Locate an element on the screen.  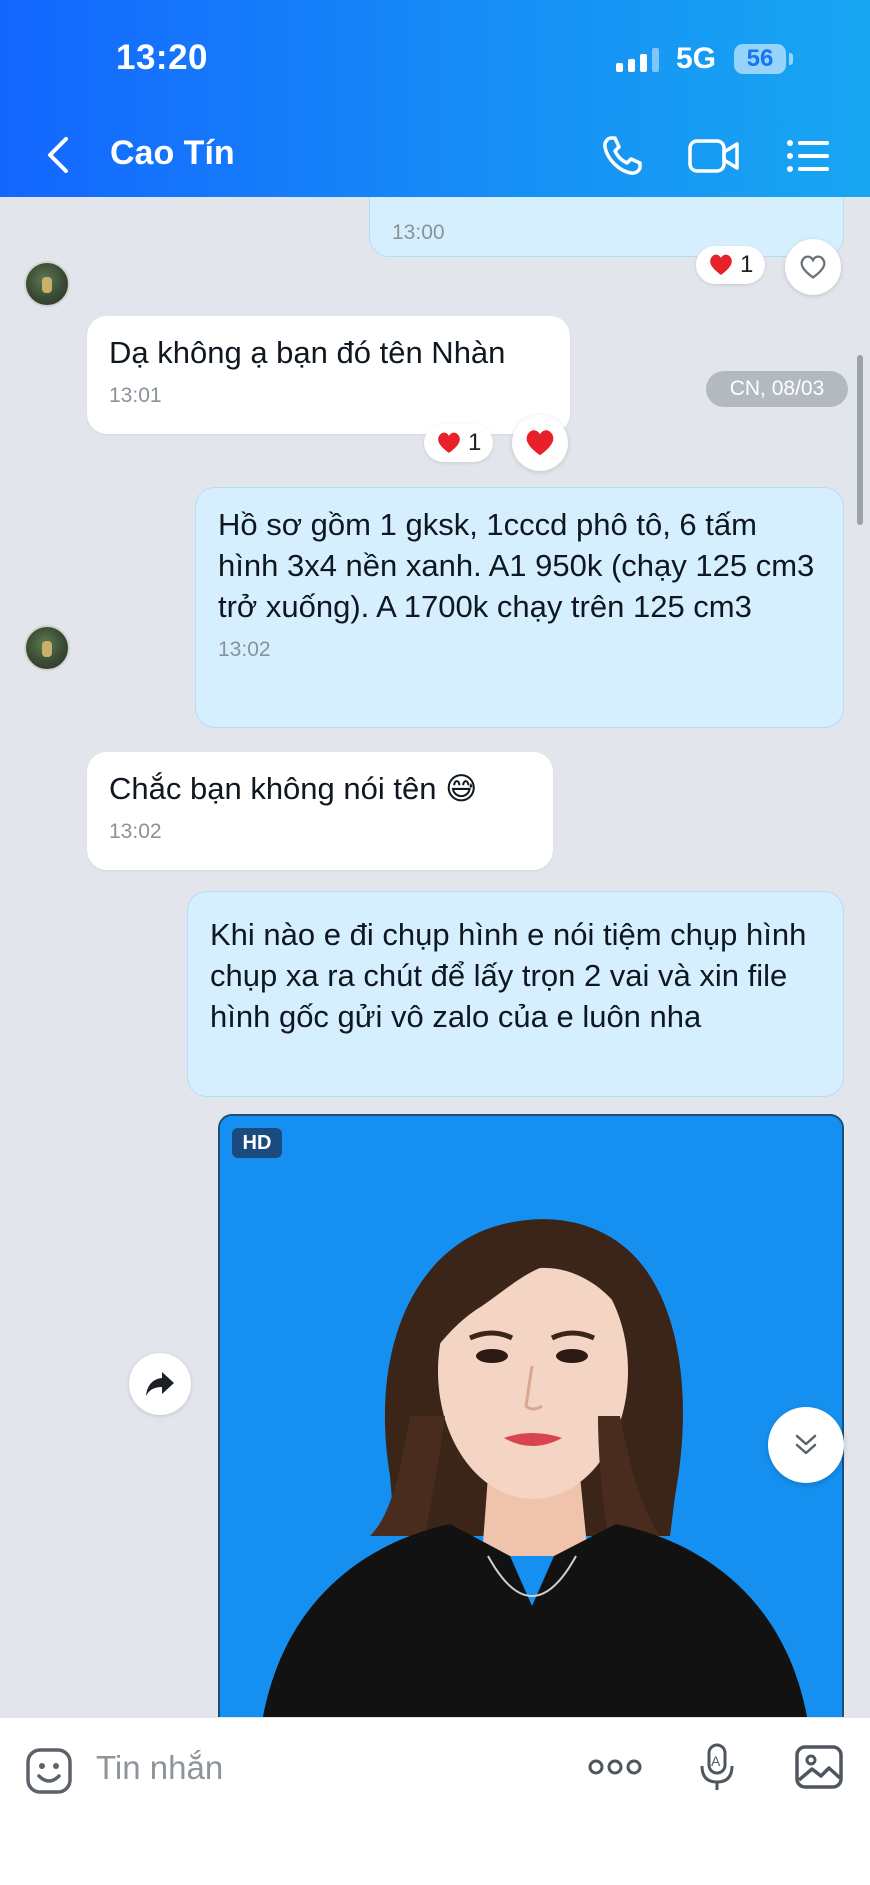
chevron-left-icon is located at coordinates (58, 155).